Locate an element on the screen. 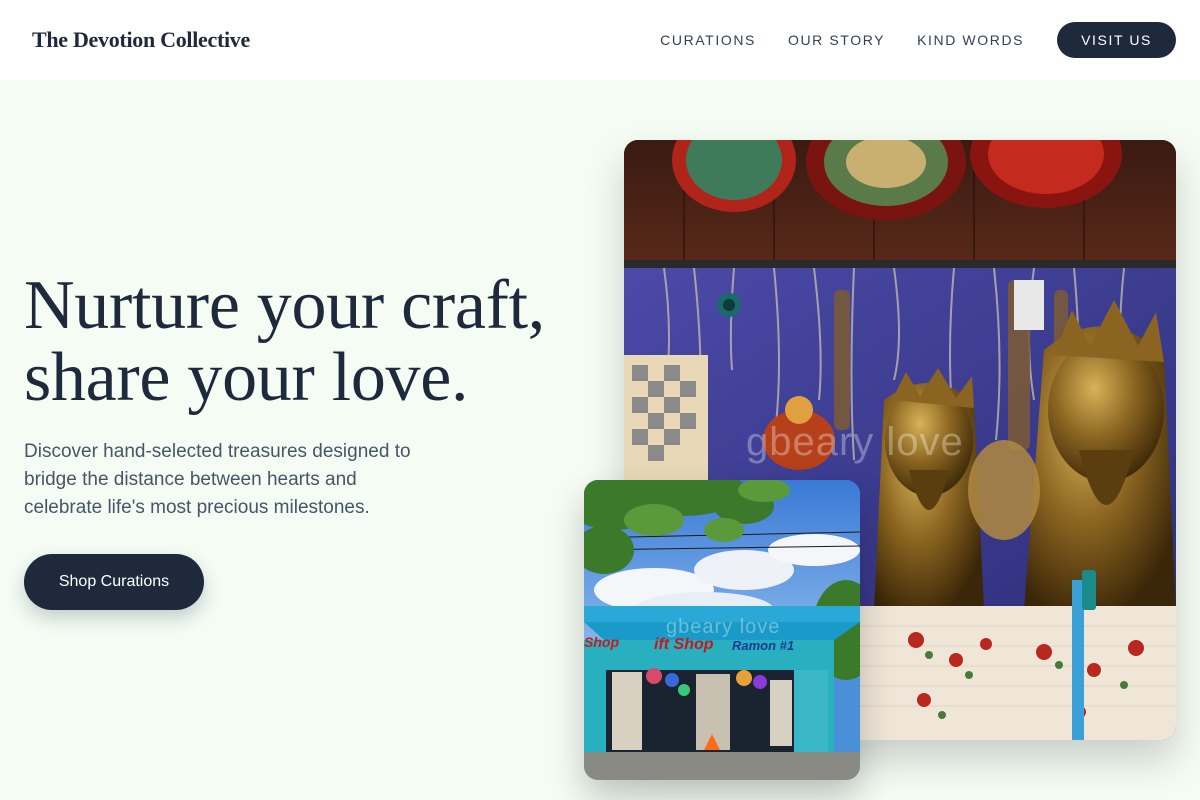 Image resolution: width=1200 pixels, height=800 pixels. hero-title-line-2: share your love. is located at coordinates (246, 377).